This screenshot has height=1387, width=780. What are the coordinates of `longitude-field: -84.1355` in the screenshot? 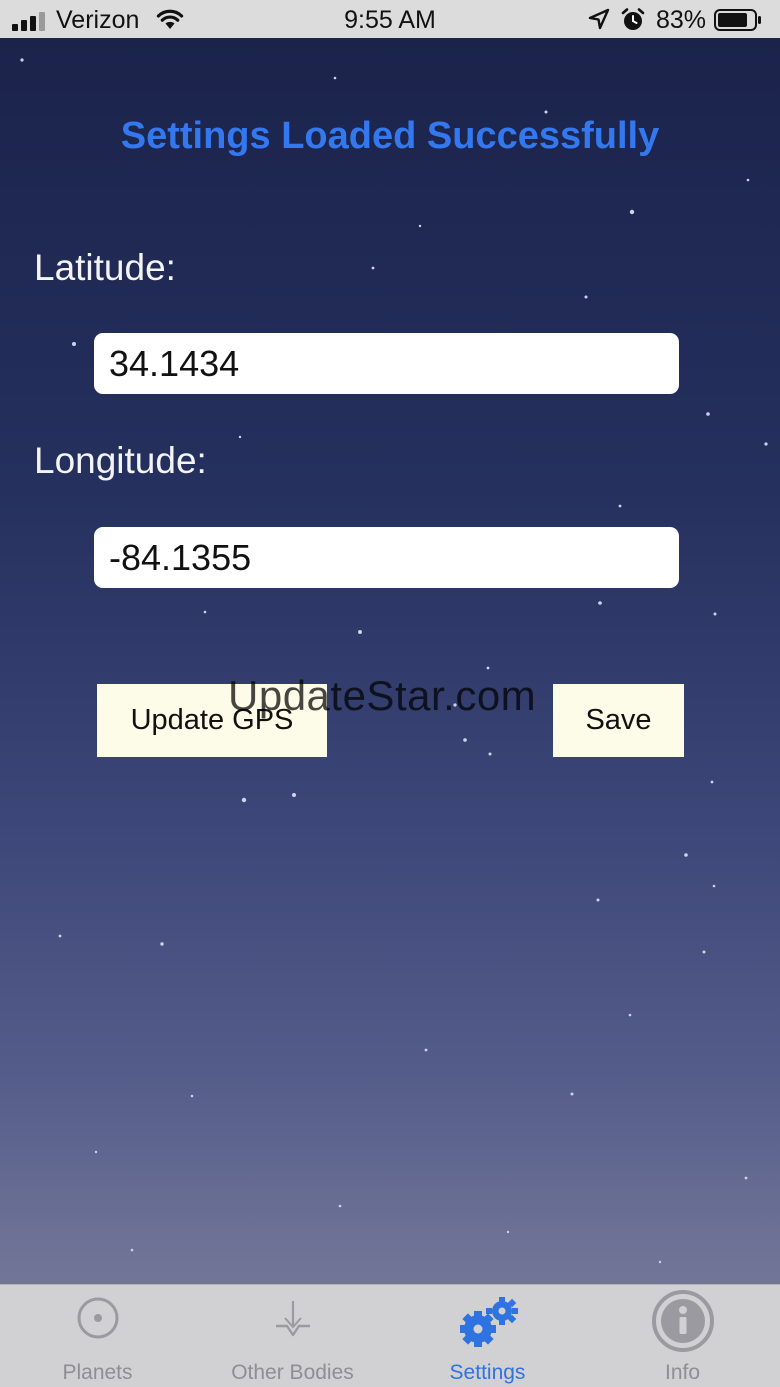 It's located at (386, 557).